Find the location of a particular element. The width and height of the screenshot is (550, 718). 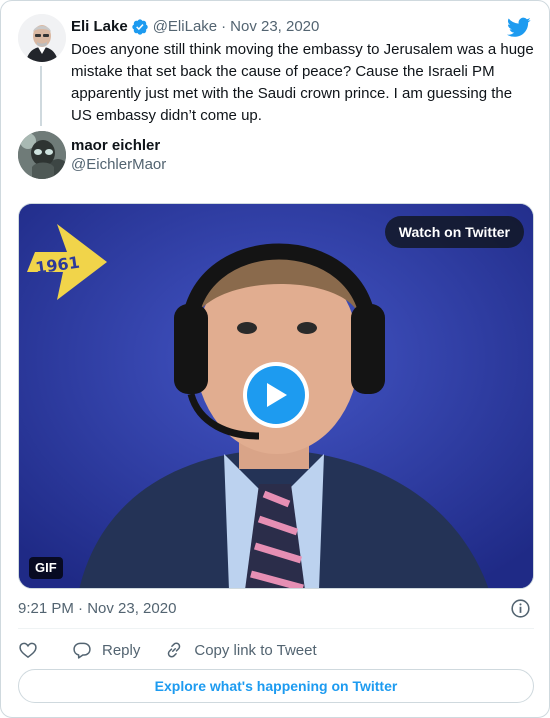

play-button is located at coordinates (276, 395).